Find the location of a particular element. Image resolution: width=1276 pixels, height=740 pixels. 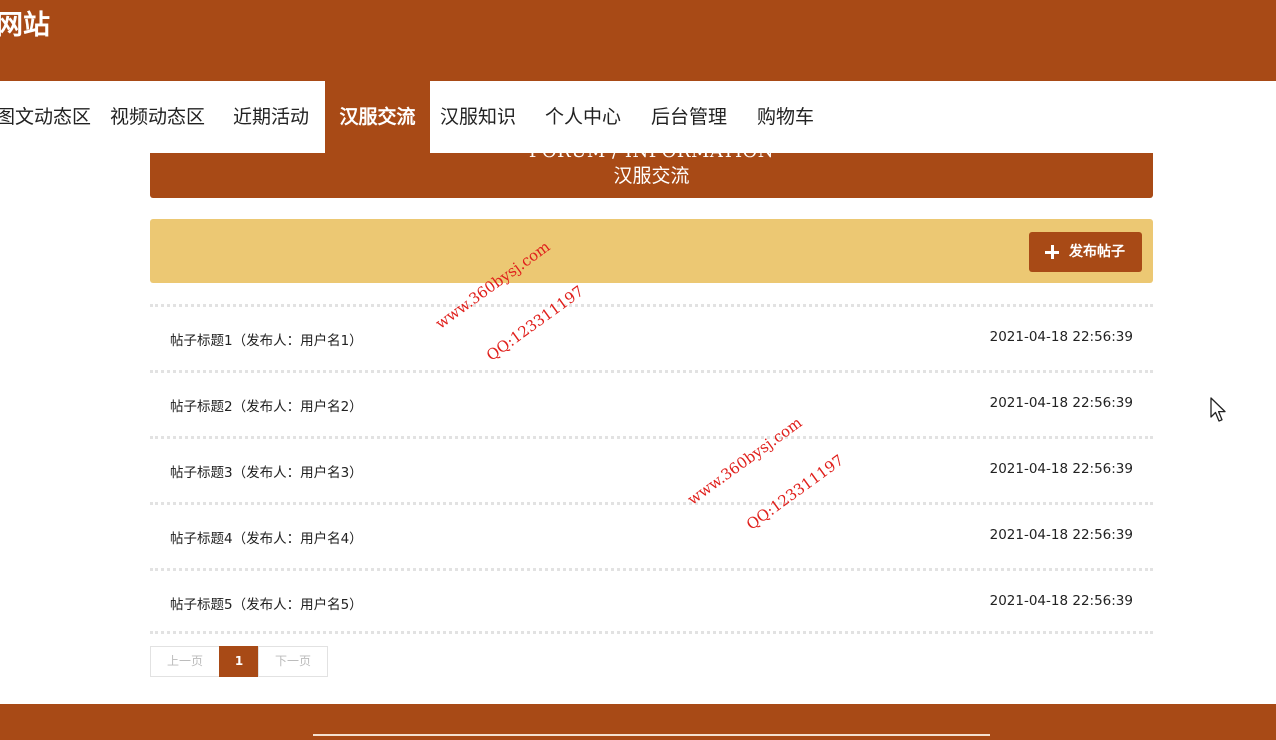

mouse-cursor-icon is located at coordinates (1218, 409).